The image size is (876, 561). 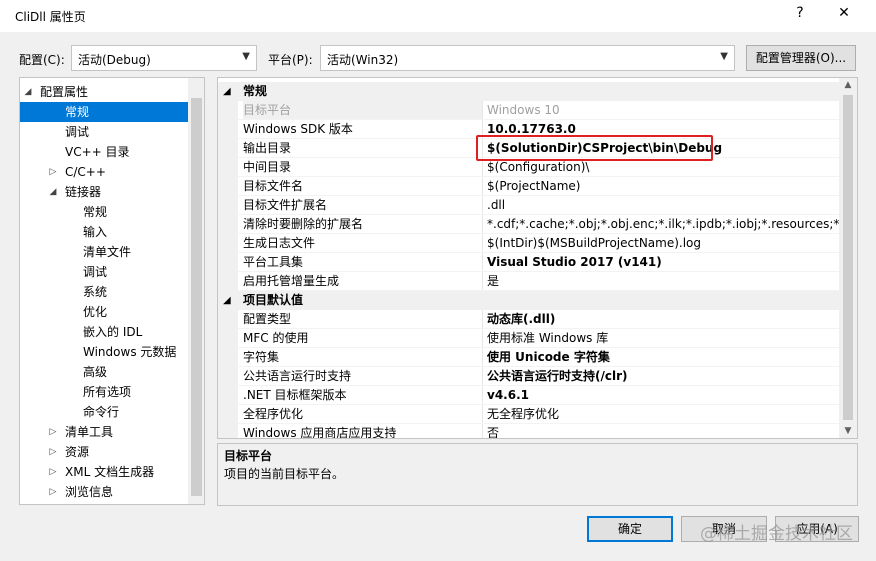 What do you see at coordinates (848, 85) in the screenshot?
I see `scroll-up-icon: ▲` at bounding box center [848, 85].